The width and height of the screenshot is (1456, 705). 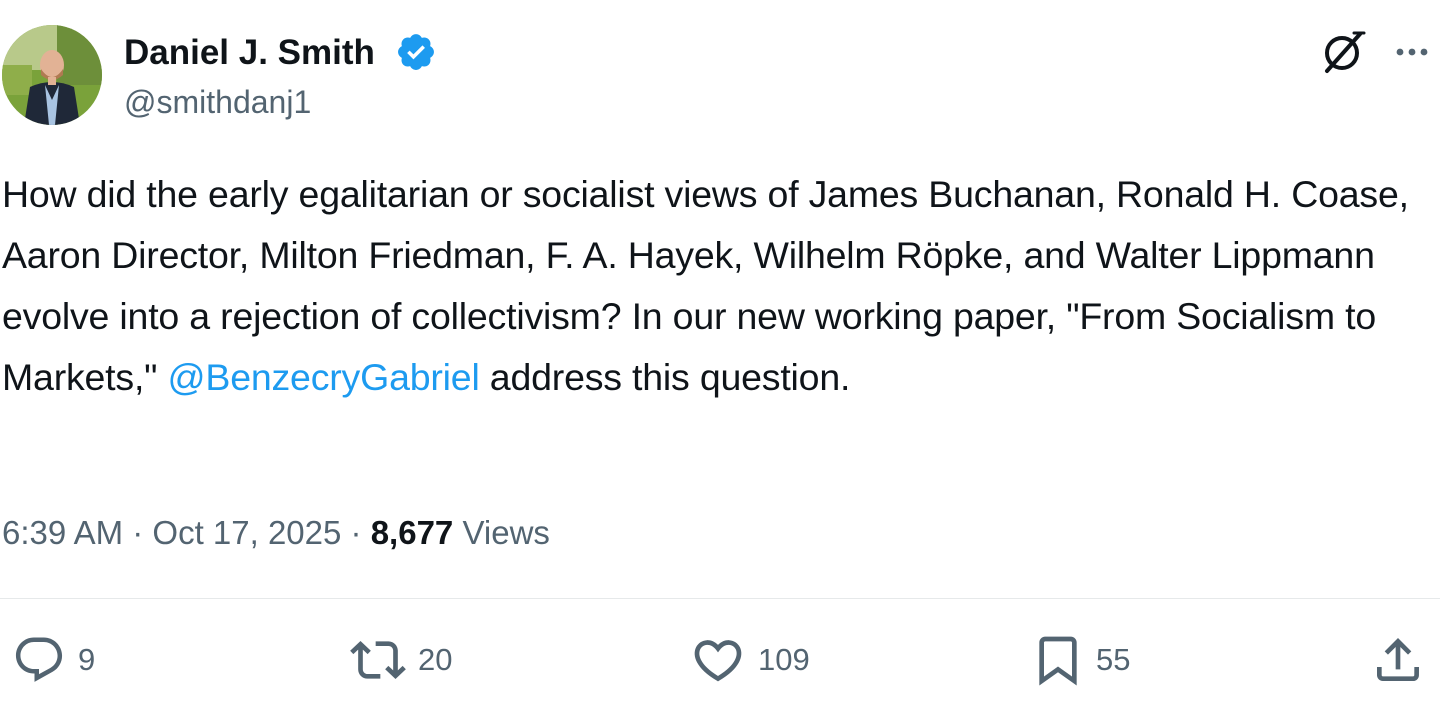 I want to click on tweet-meta: 6:39 AM · Oct 17, 2025 · 8,677 Views, so click(x=276, y=533).